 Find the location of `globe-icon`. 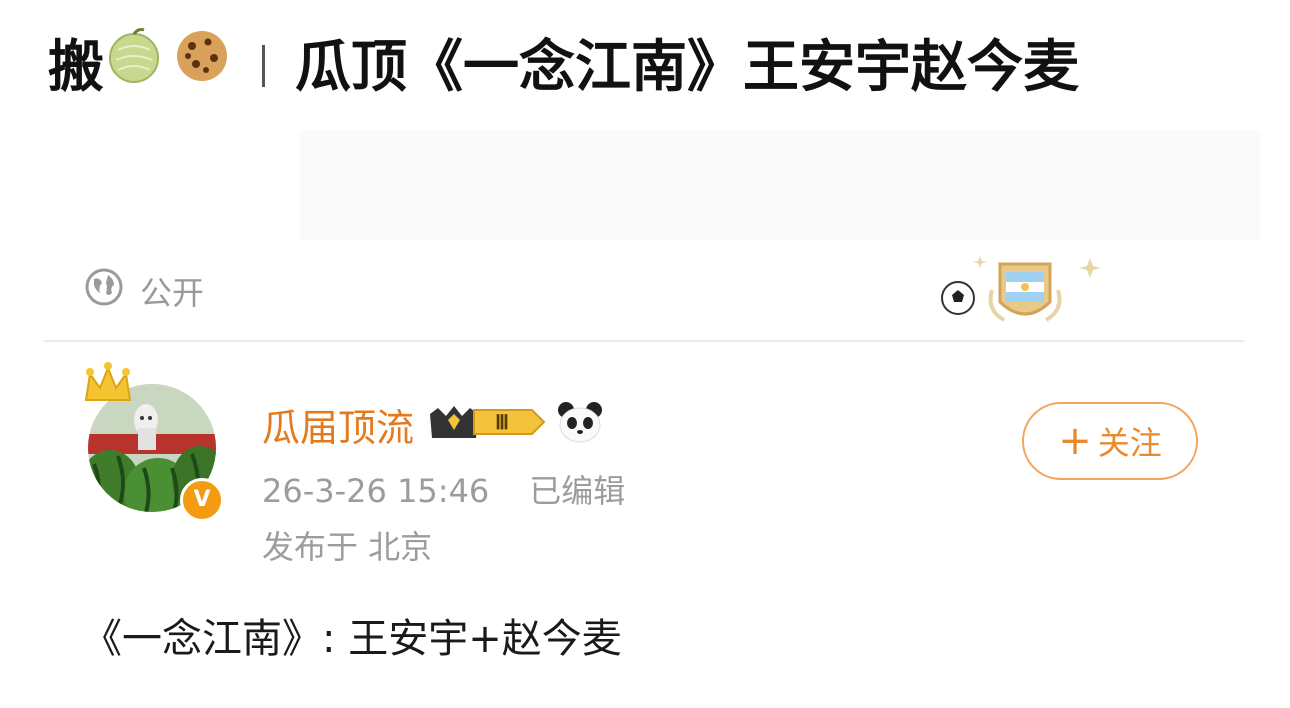

globe-icon is located at coordinates (104, 291).